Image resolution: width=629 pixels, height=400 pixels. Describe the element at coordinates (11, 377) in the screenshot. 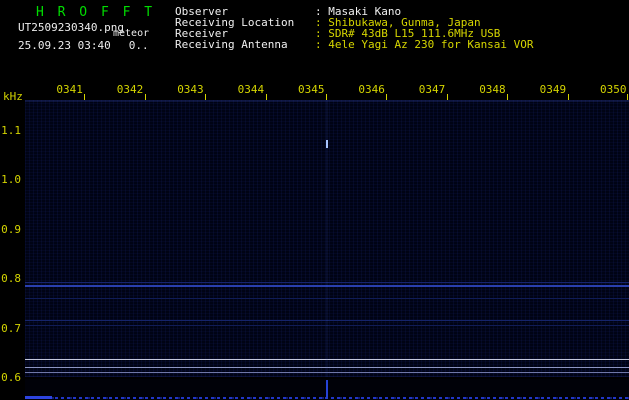

I see `y-tick-label: 0.6` at that location.